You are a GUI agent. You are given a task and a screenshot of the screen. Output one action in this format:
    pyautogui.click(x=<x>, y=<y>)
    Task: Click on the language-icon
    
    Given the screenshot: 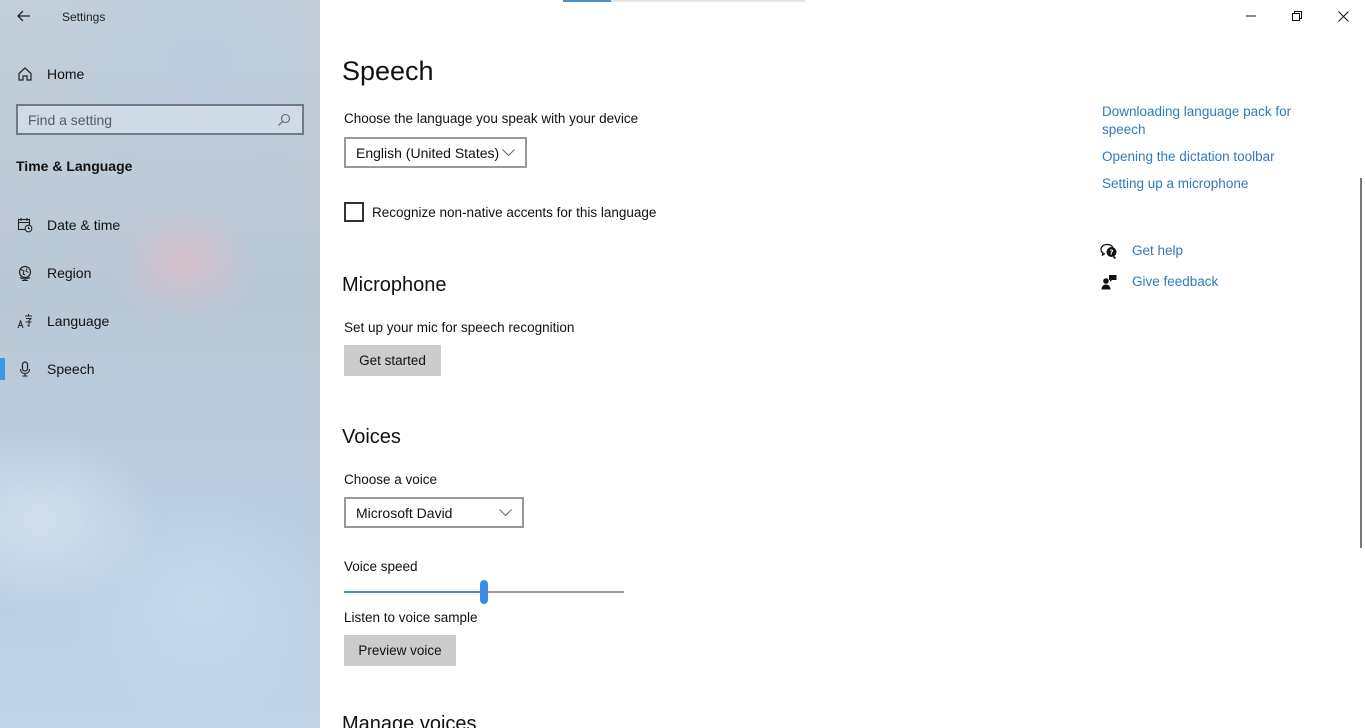 What is the action you would take?
    pyautogui.click(x=25, y=321)
    